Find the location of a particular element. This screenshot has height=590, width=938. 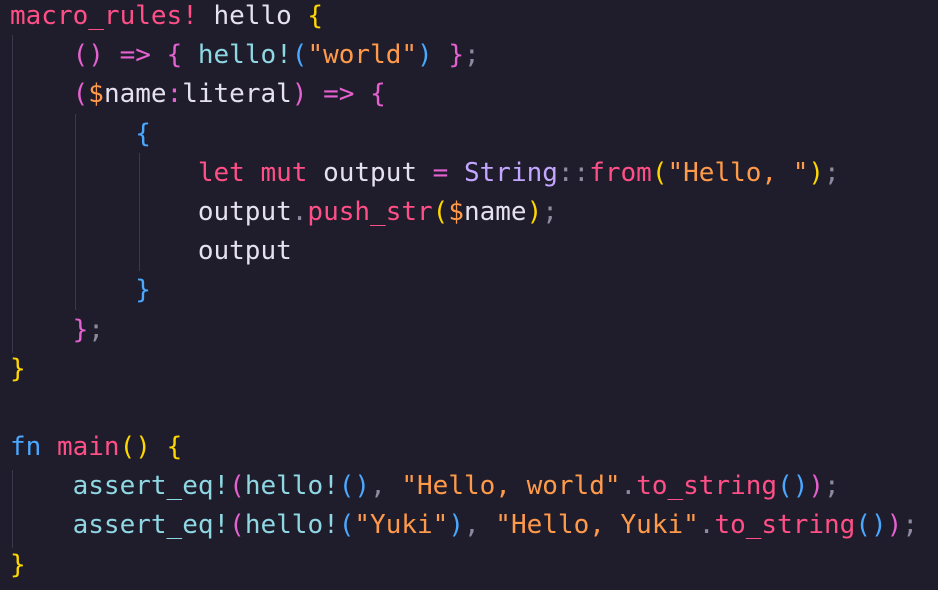

code-token: main is located at coordinates (88, 447).